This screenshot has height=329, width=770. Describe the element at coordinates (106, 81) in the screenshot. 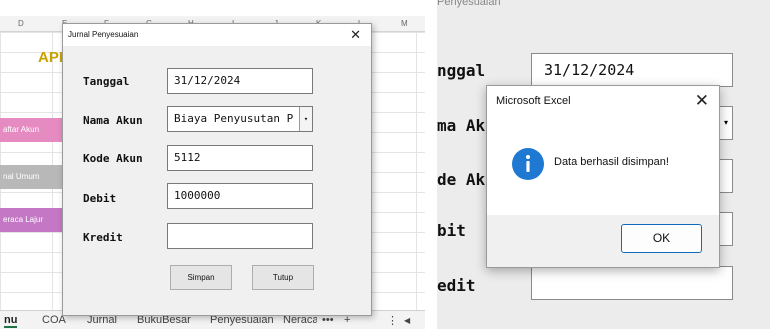

I see `tanggal-label: Tanggal` at that location.